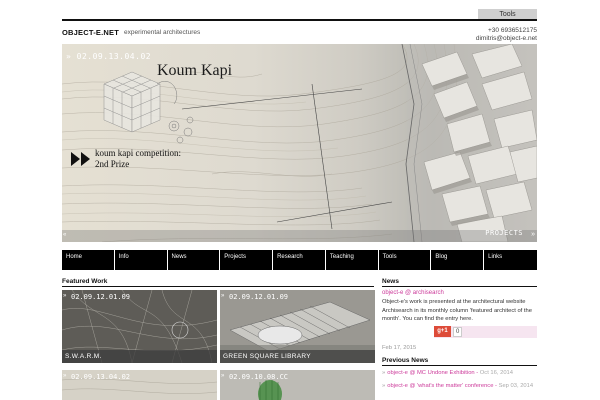 This screenshot has height=400, width=600. I want to click on card-label: GREEN SQUARE LIBRARY, so click(297, 356).